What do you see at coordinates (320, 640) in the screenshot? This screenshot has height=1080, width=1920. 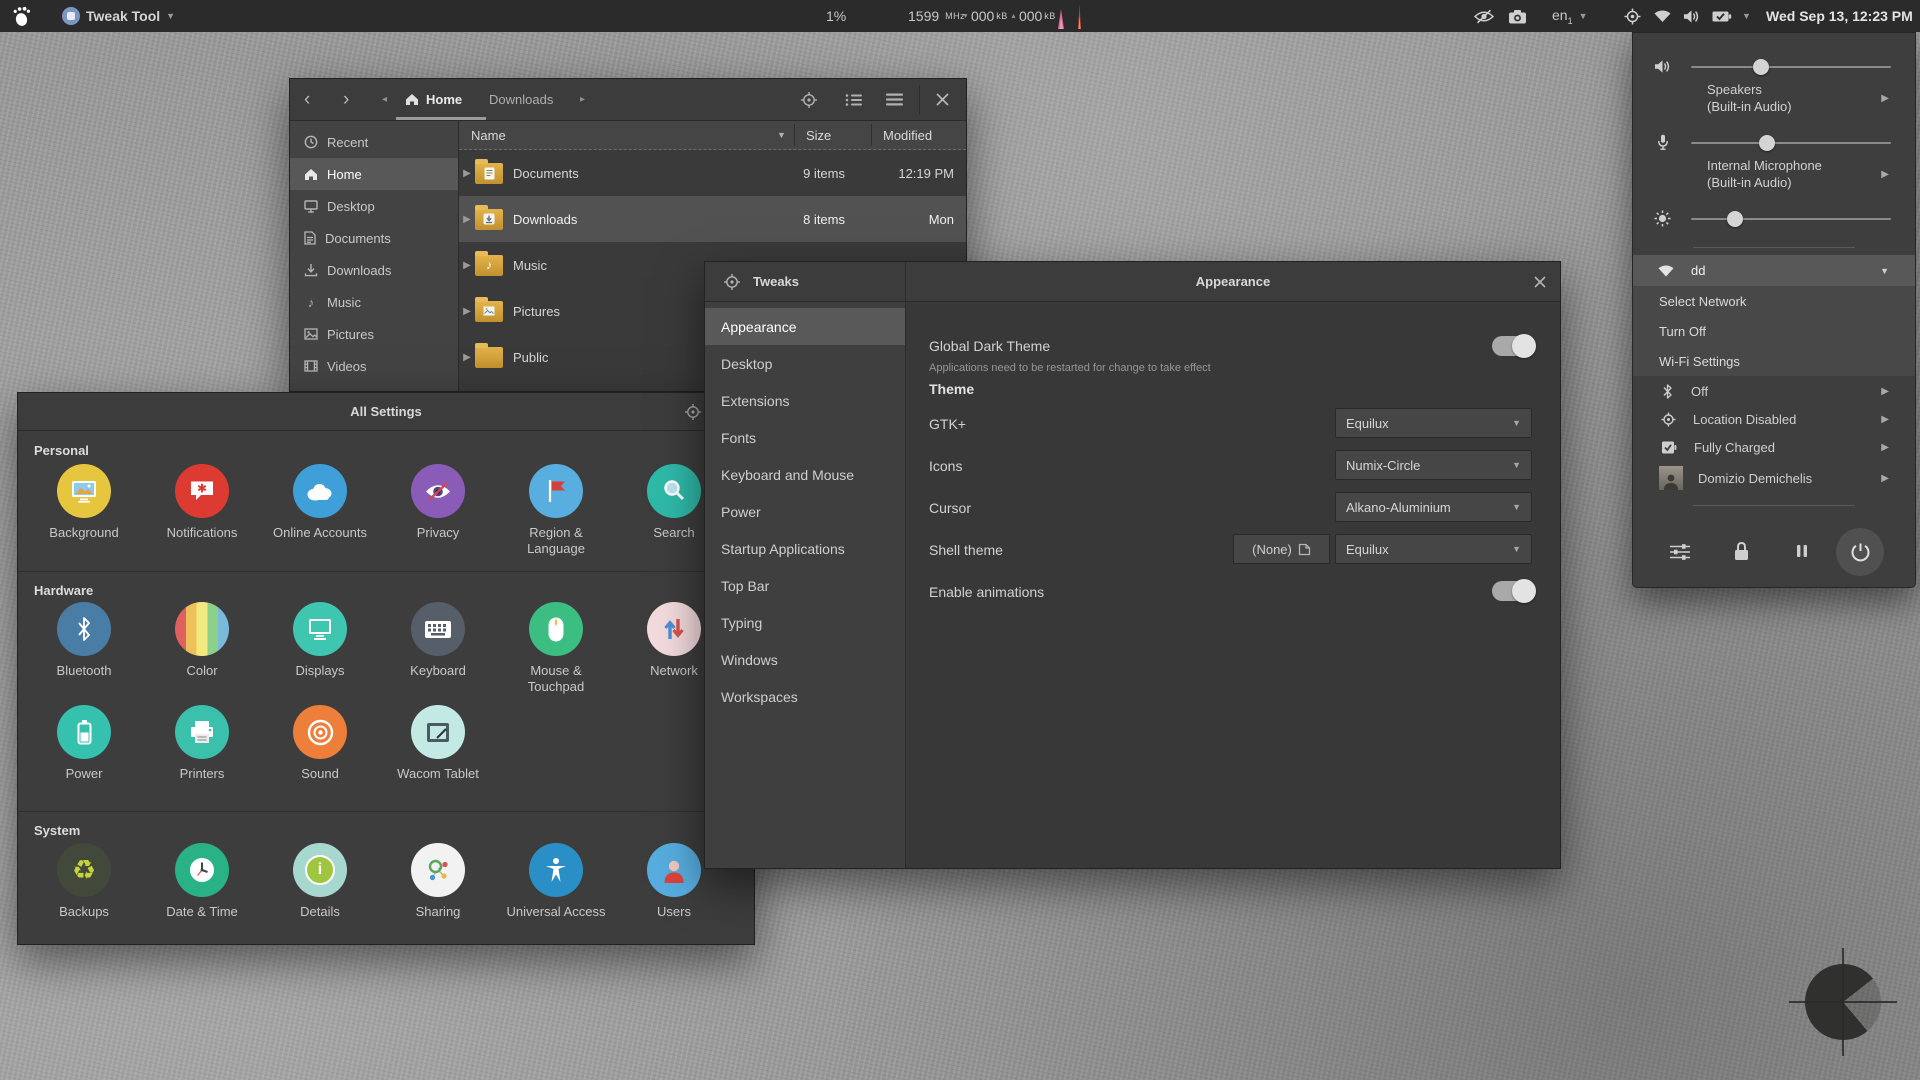 I see `settings-item-displays: Displays` at bounding box center [320, 640].